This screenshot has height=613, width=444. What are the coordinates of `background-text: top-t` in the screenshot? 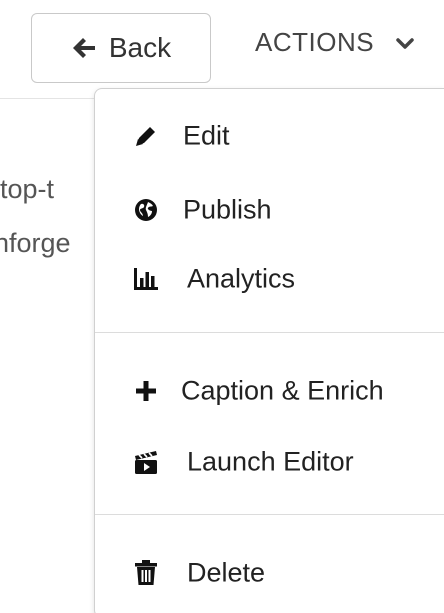 It's located at (27, 189).